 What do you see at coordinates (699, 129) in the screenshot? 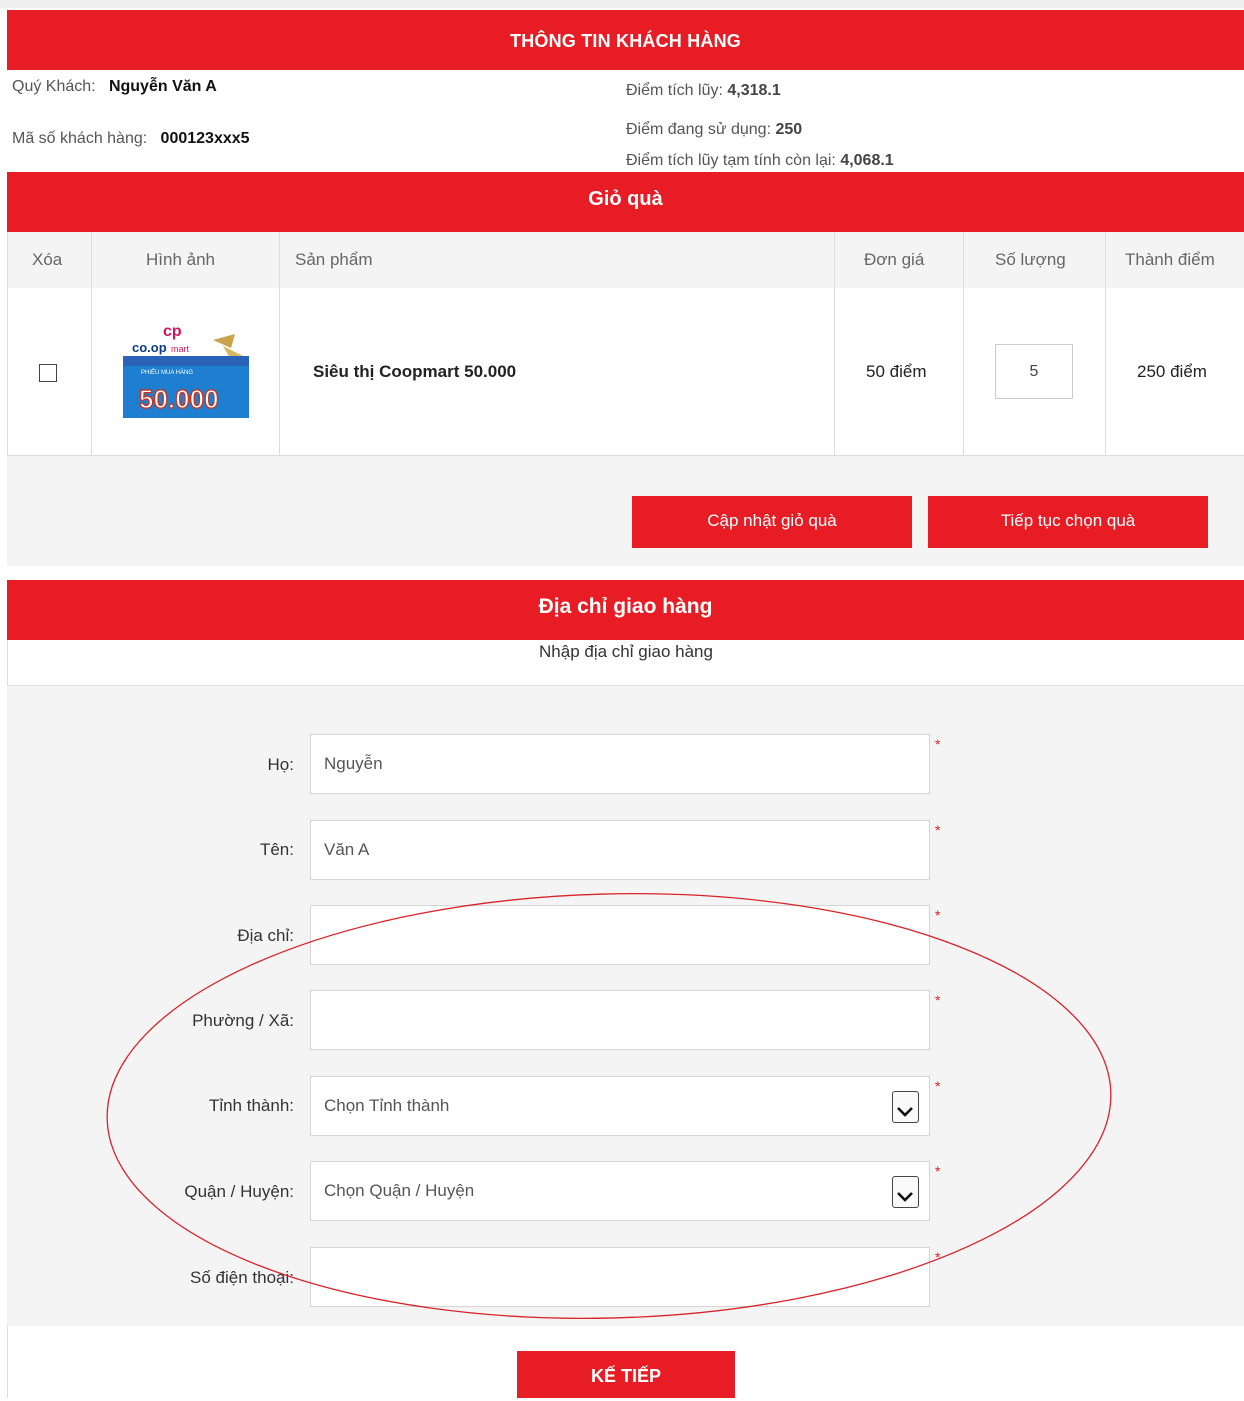
I see `points-using-label: Điểm đang sử dụng:` at bounding box center [699, 129].